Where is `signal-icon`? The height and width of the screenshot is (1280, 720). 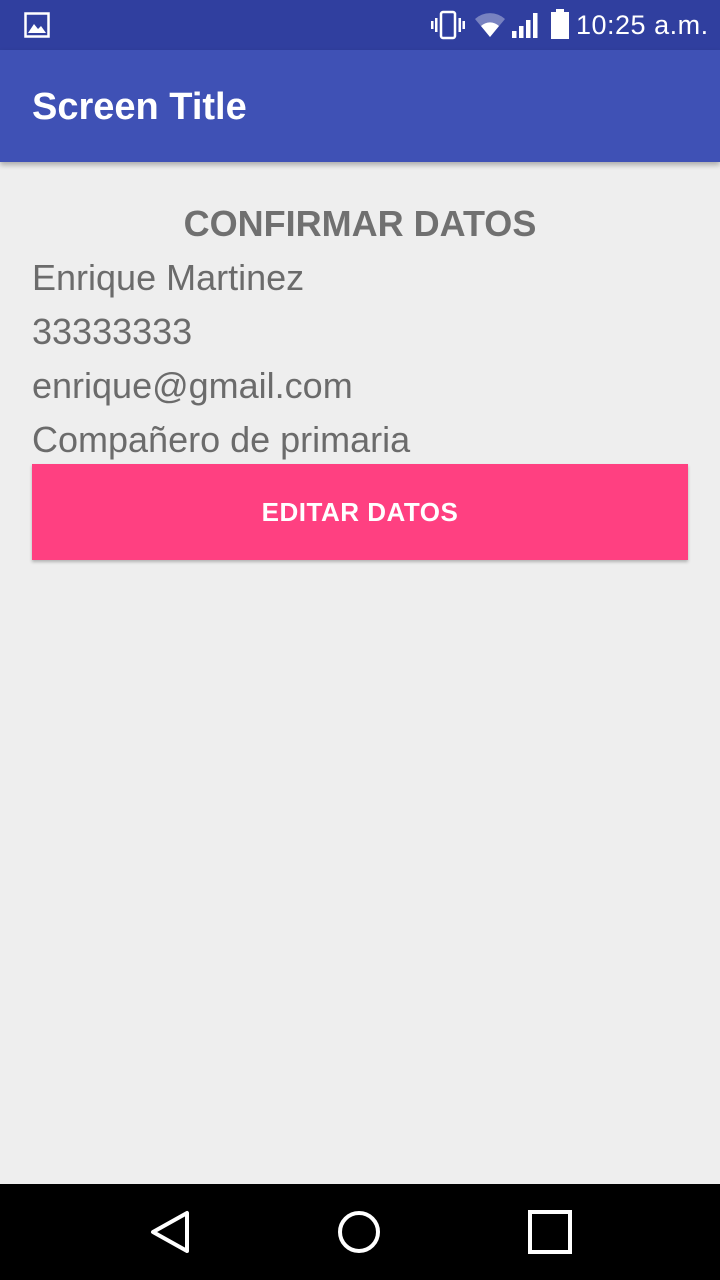 signal-icon is located at coordinates (525, 25).